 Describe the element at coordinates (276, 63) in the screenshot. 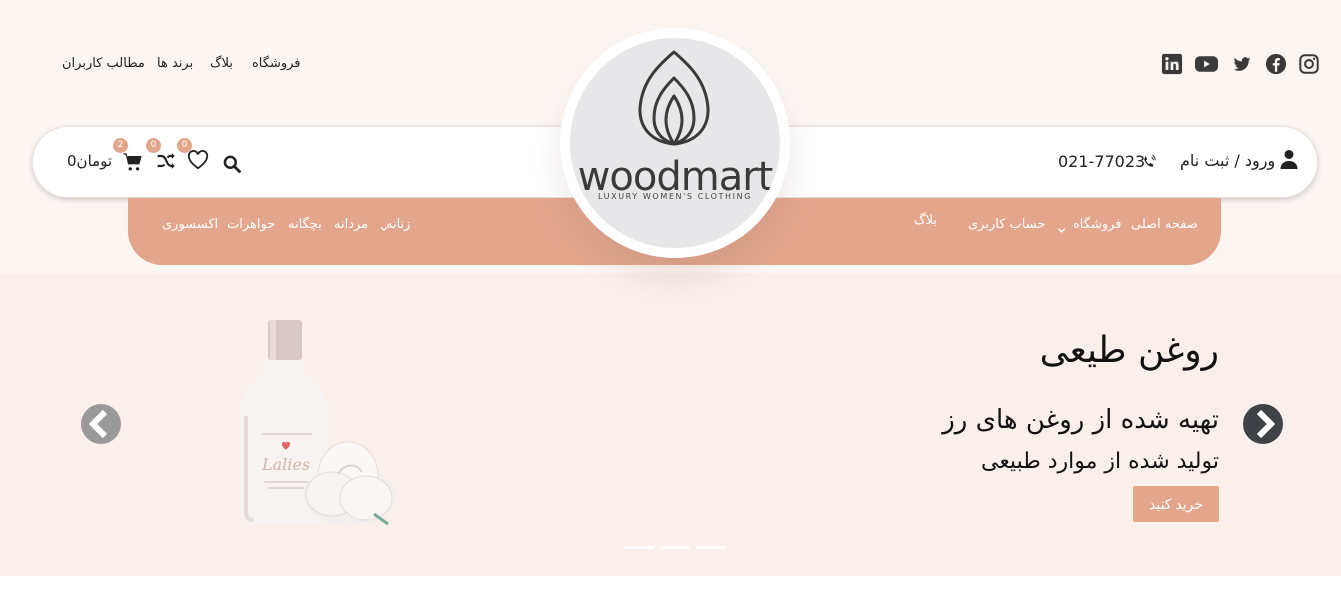

I see `top-link-shop: فروشگاه` at that location.